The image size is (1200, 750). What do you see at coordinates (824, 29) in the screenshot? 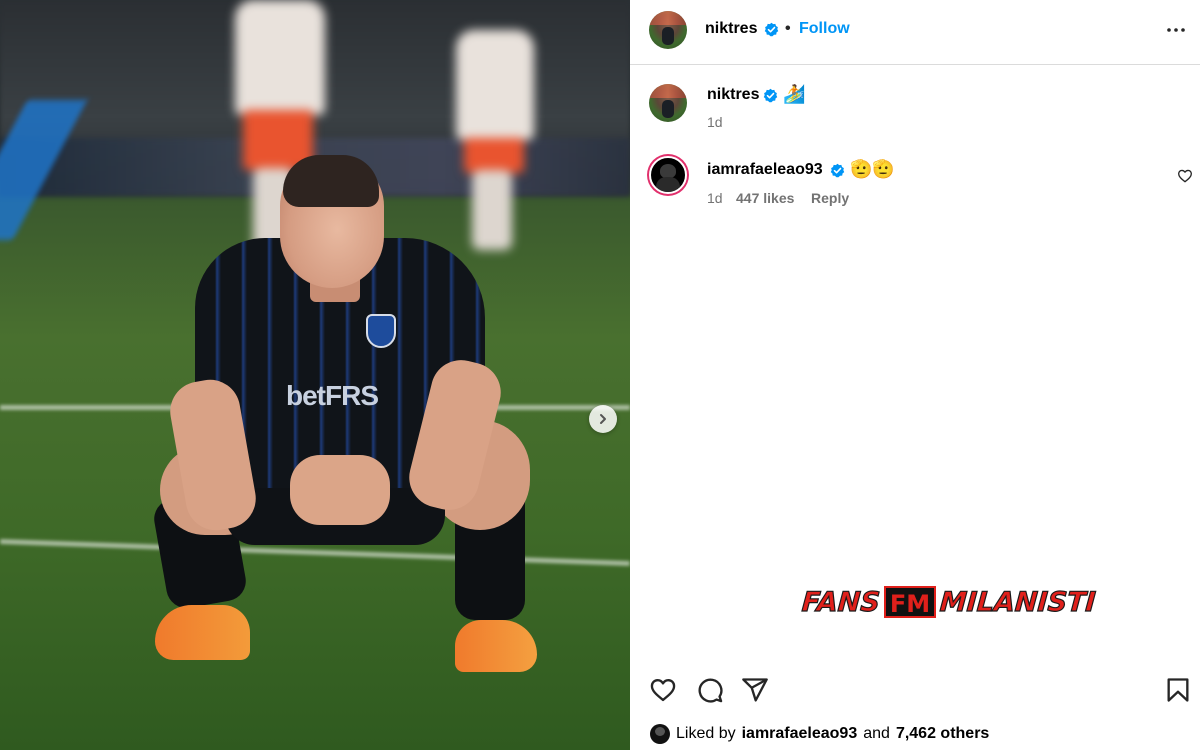
I see `follow-button: Follow` at bounding box center [824, 29].